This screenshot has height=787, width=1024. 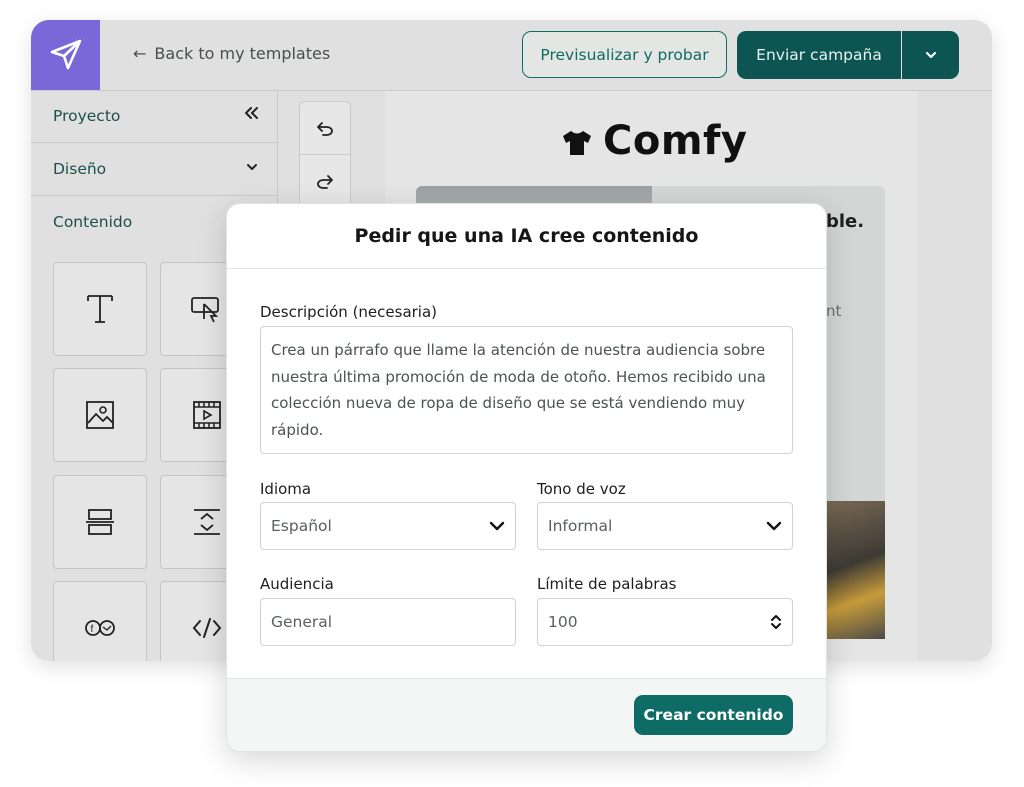 I want to click on tone-label: Tono de voz, so click(x=581, y=489).